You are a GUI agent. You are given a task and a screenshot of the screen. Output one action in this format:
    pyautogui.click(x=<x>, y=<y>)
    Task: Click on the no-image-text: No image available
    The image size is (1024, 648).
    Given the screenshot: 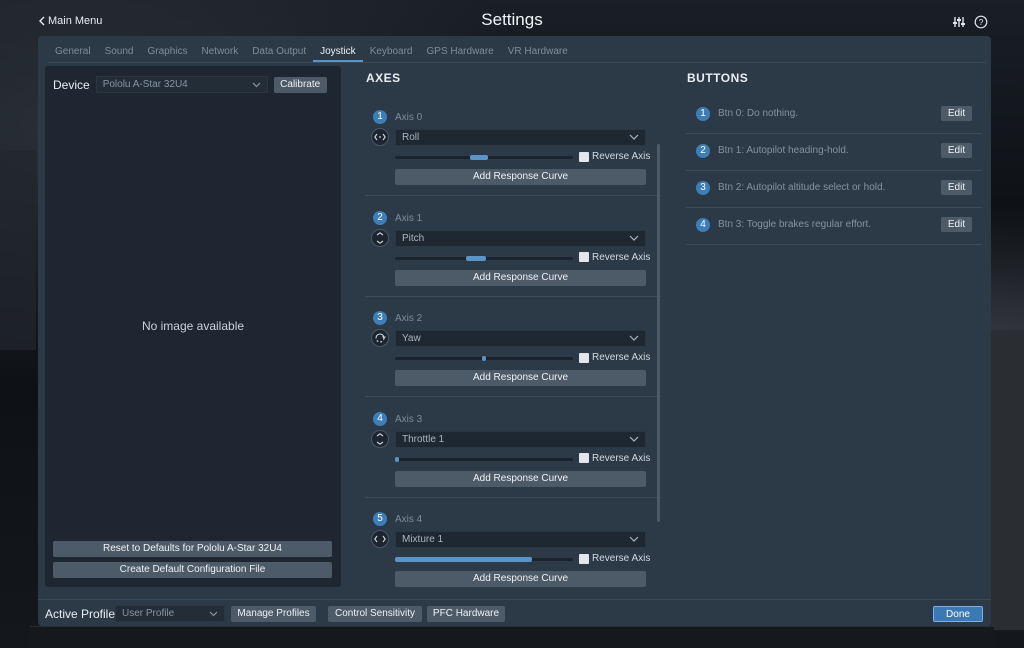 What is the action you would take?
    pyautogui.click(x=193, y=326)
    